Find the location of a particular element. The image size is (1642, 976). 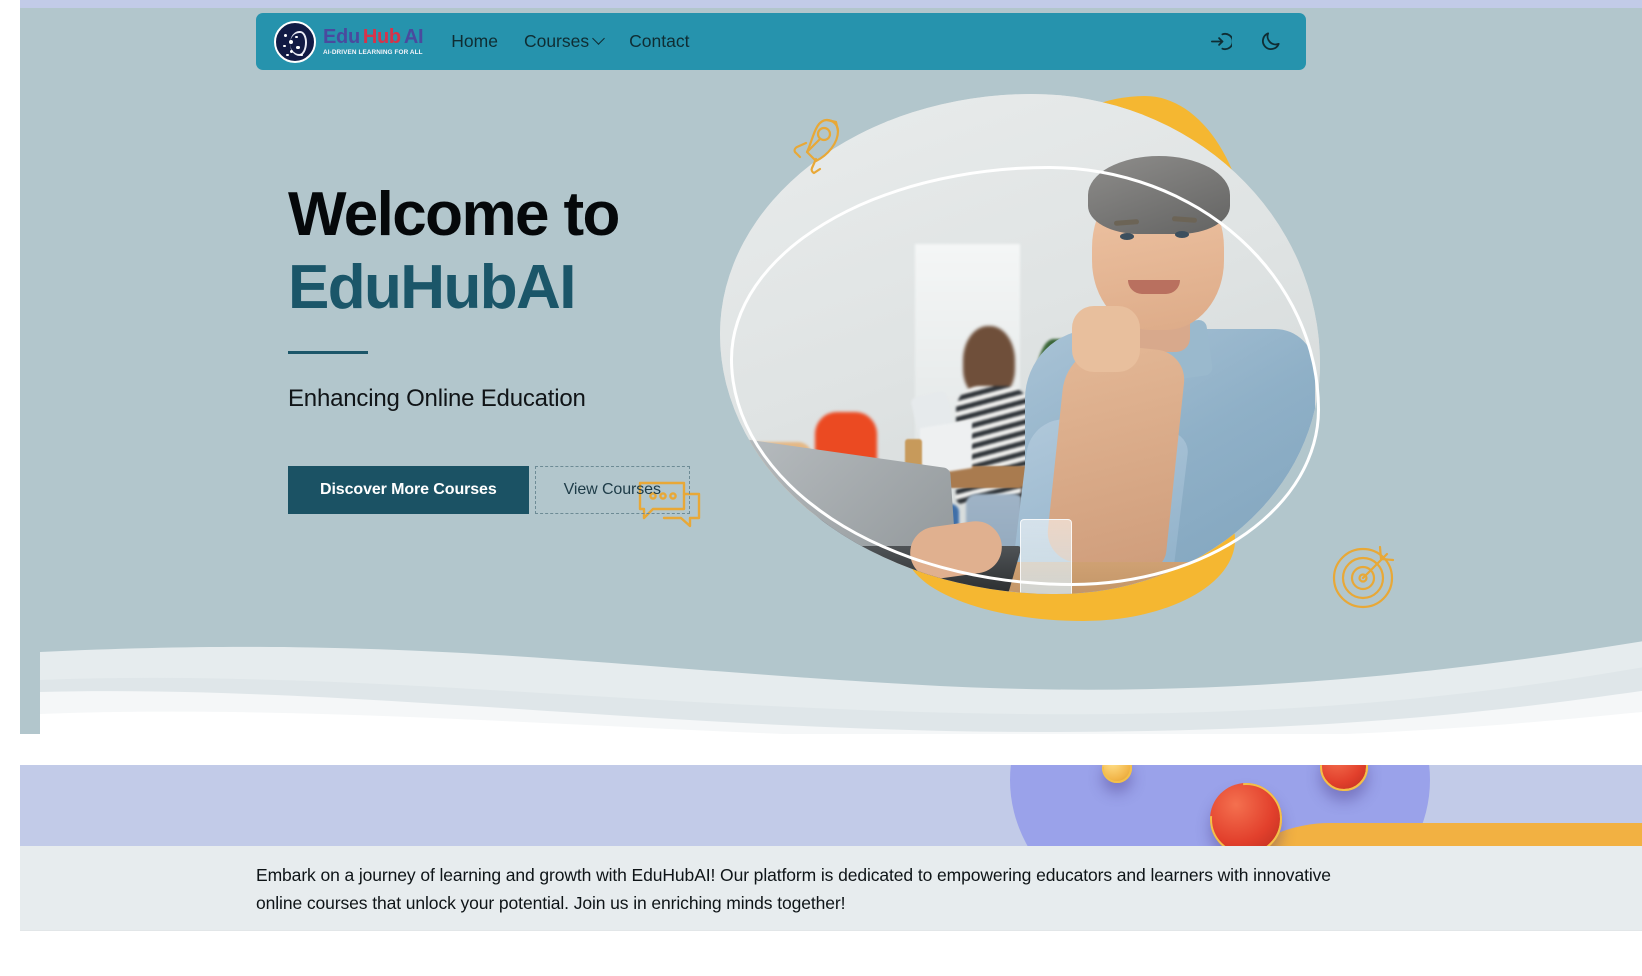

nav-item-courses-label: Courses is located at coordinates (556, 41).